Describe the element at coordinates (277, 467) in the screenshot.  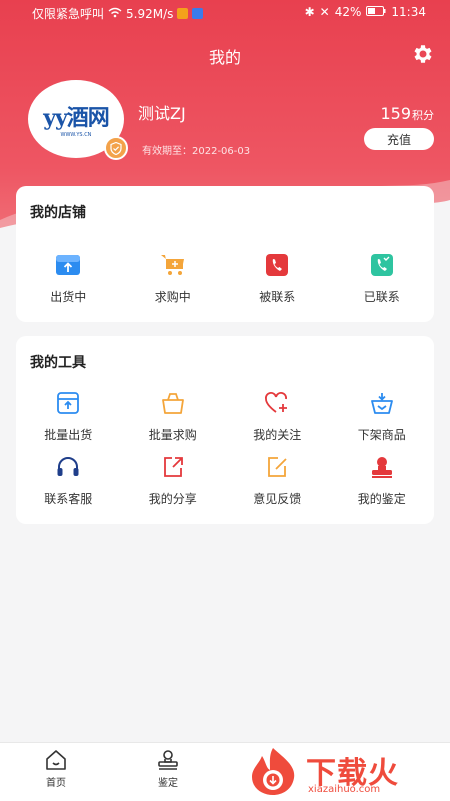
I see `feedback-icon` at that location.